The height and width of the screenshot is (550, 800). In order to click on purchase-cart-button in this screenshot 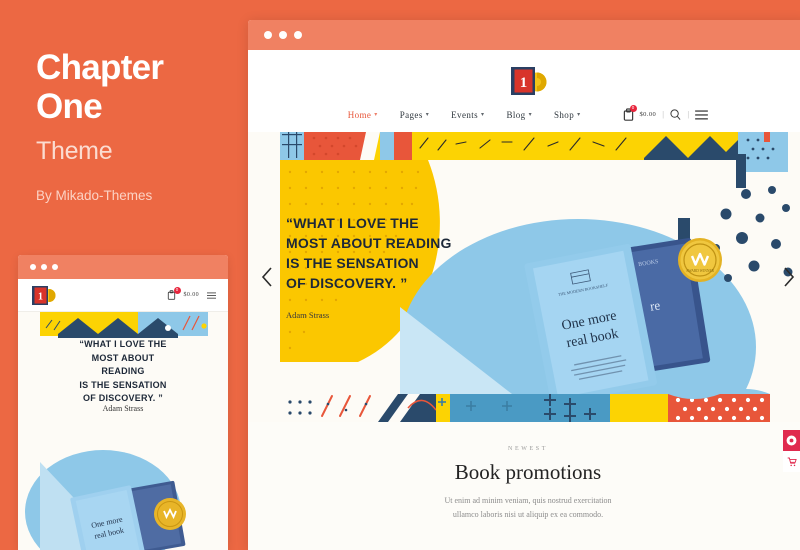, I will do `click(791, 461)`.